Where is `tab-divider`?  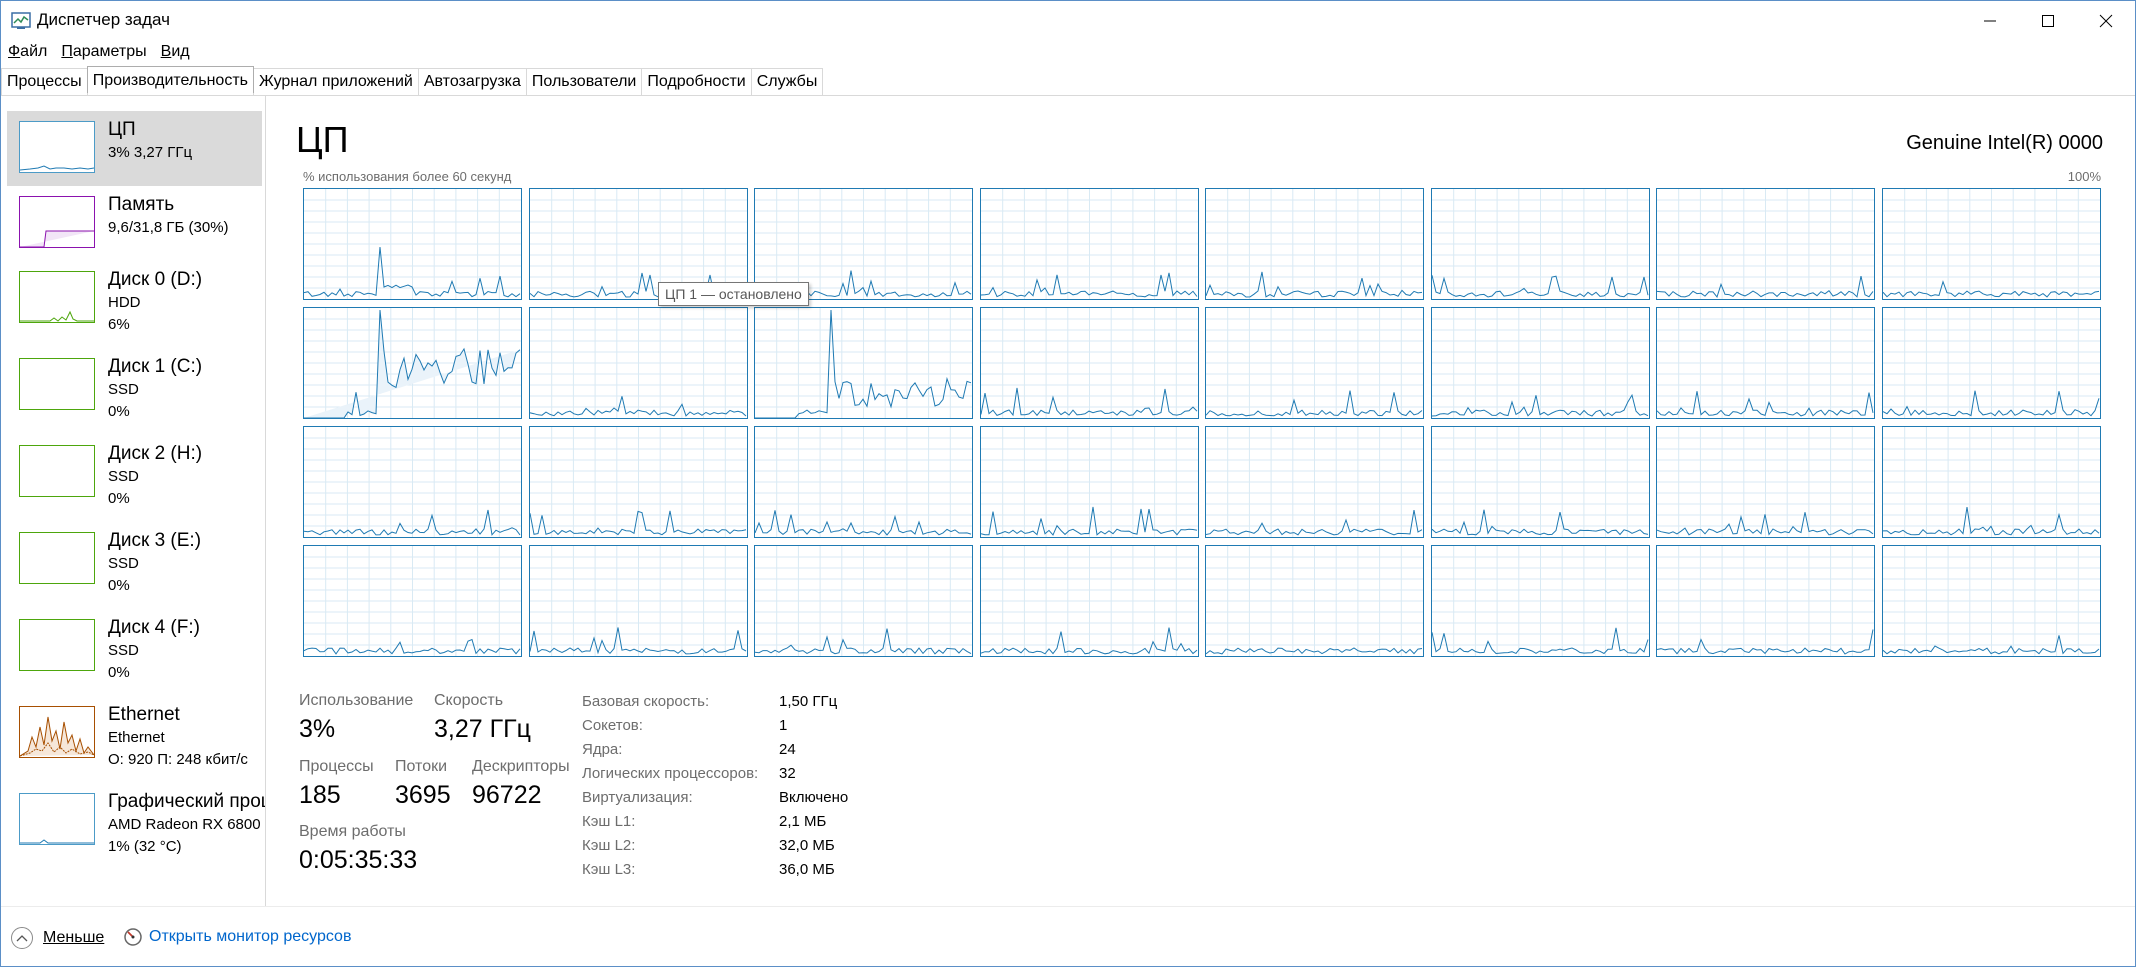 tab-divider is located at coordinates (1068, 95).